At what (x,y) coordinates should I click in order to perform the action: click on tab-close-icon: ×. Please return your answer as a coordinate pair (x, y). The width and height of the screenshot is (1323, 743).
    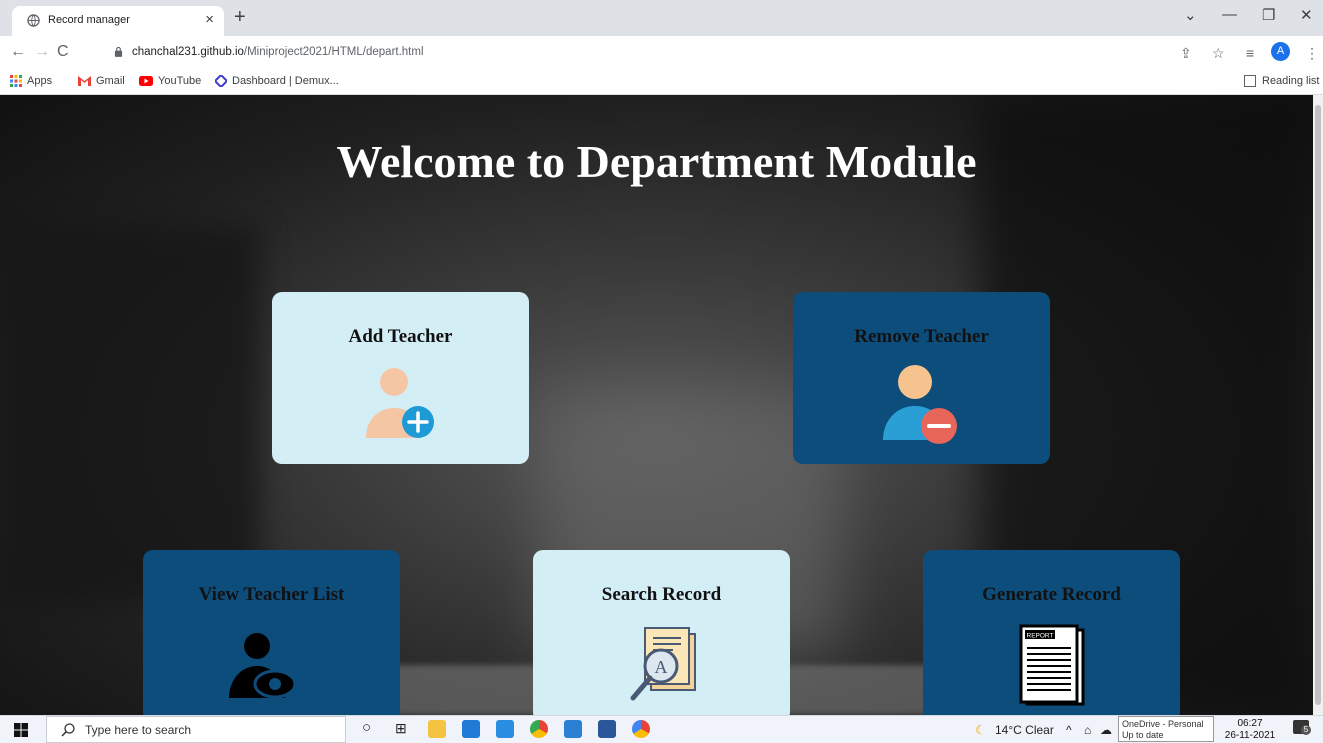
    Looking at the image, I should click on (209, 19).